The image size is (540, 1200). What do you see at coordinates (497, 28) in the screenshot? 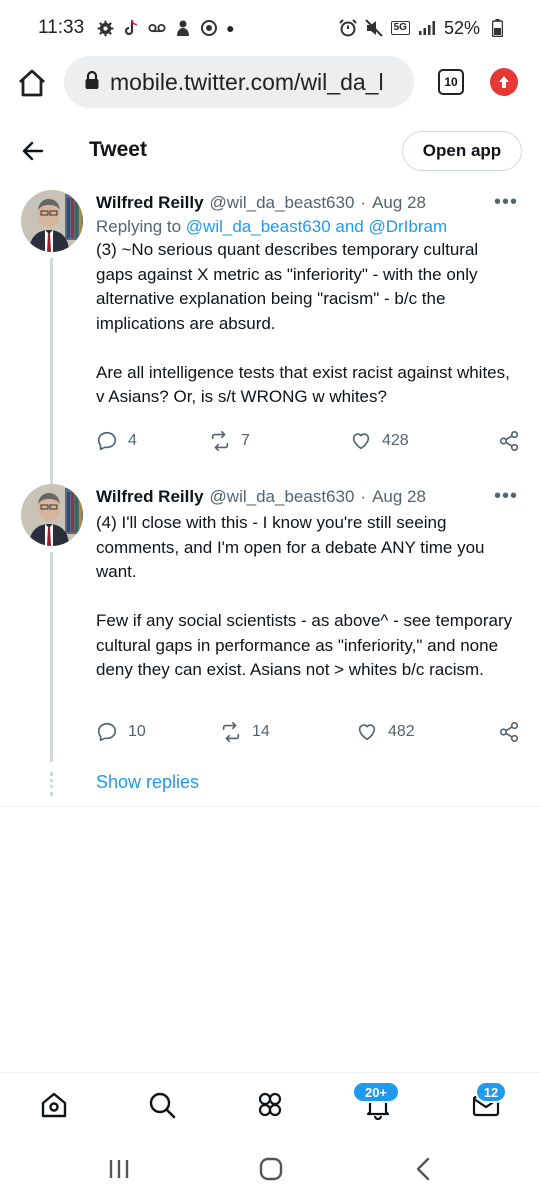
I see `battery-icon` at bounding box center [497, 28].